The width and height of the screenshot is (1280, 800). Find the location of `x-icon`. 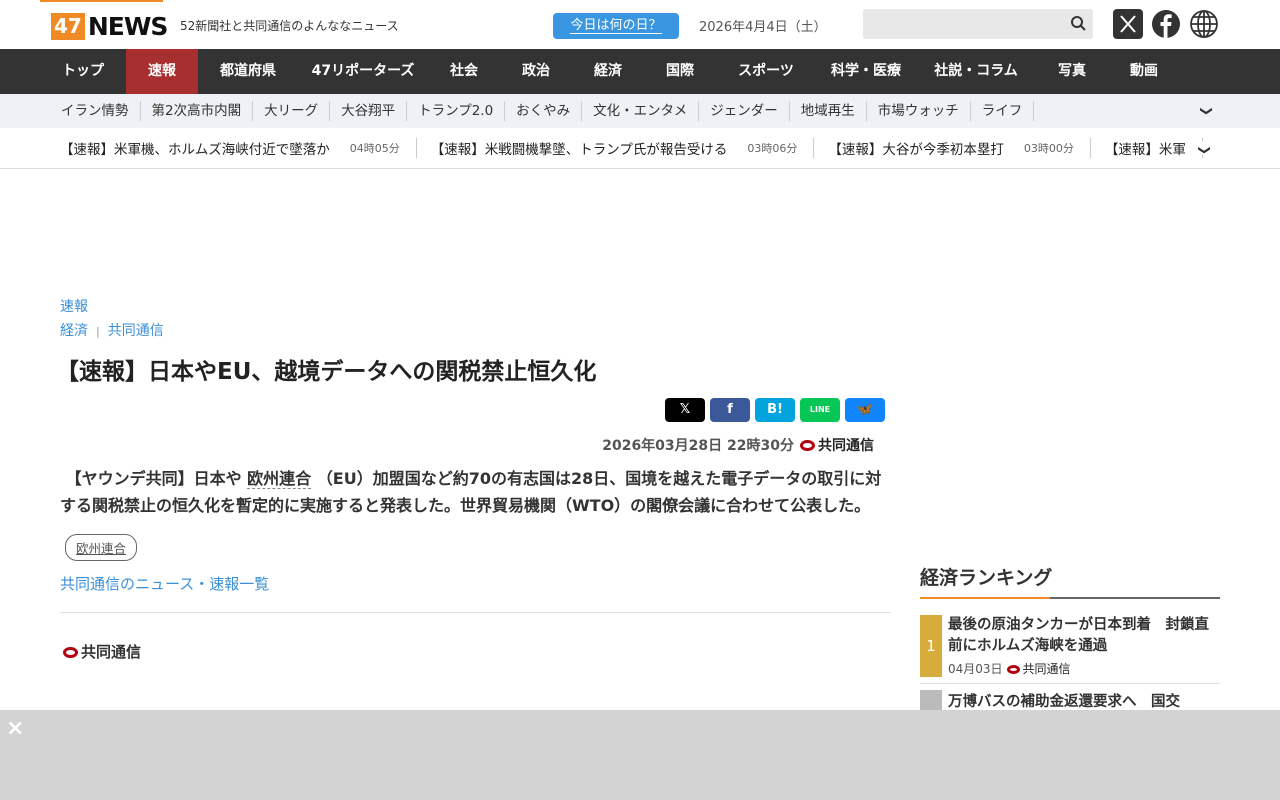

x-icon is located at coordinates (1128, 24).